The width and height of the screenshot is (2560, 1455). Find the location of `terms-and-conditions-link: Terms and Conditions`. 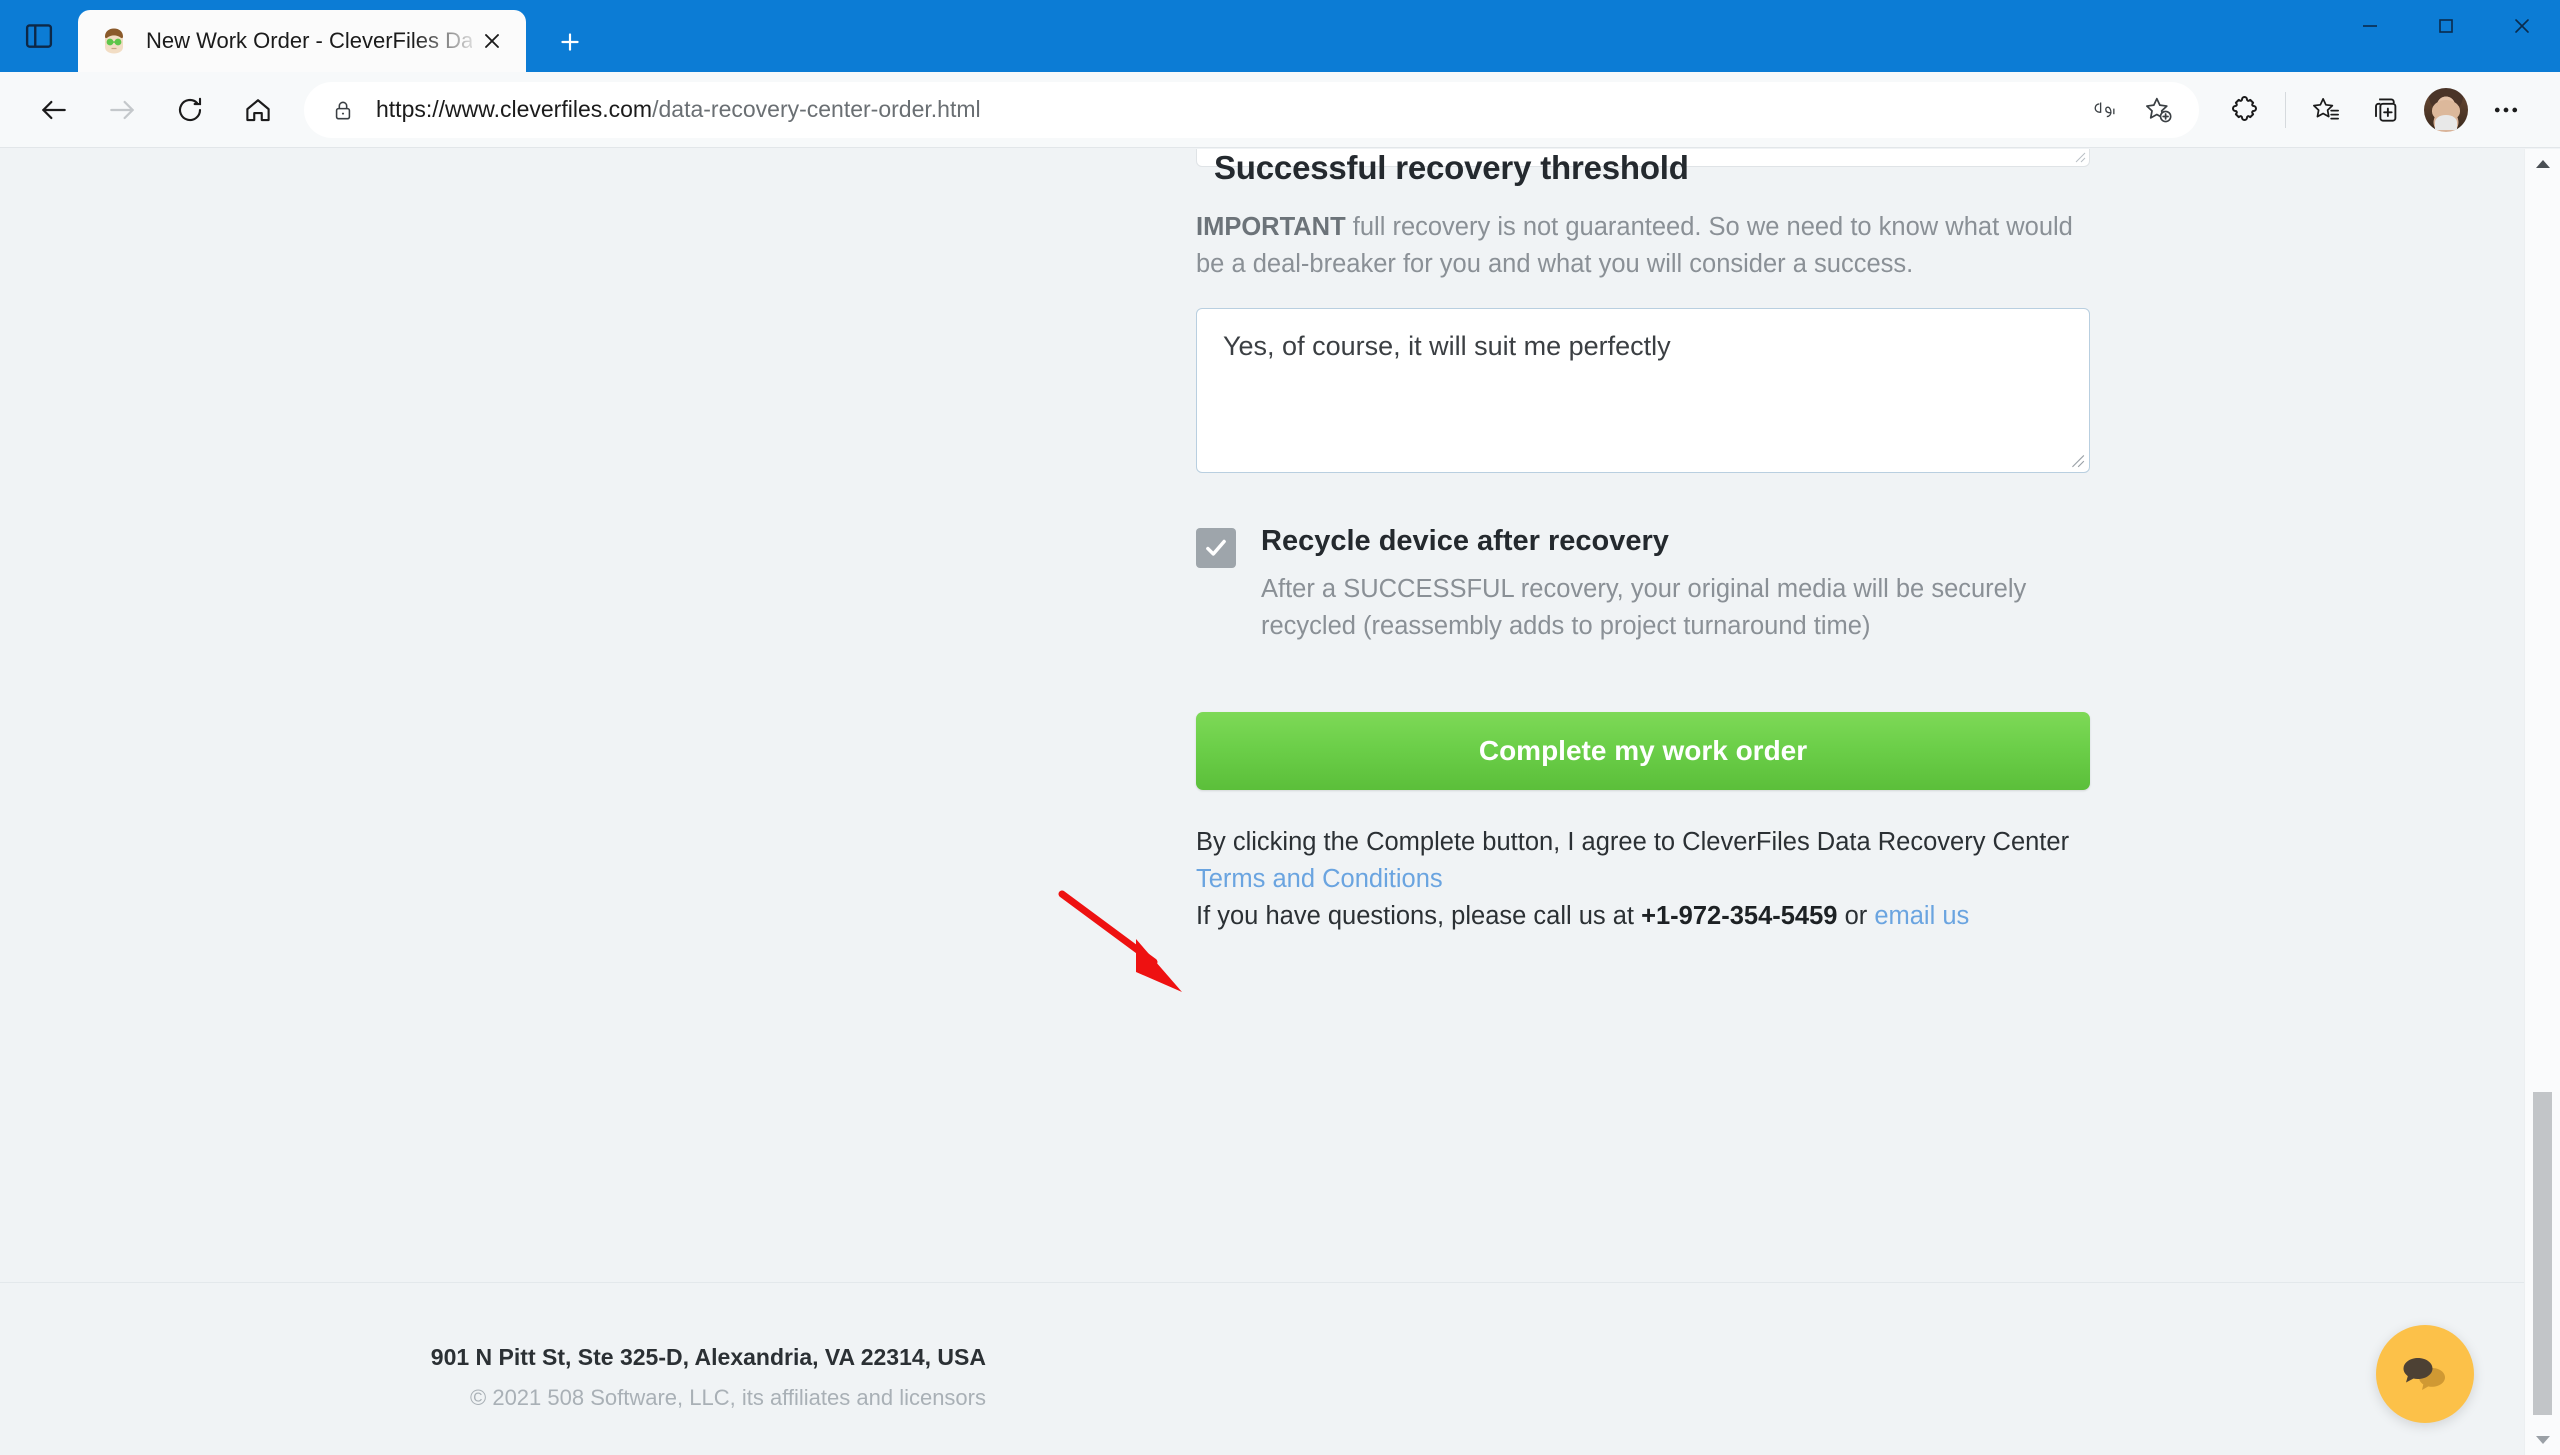

terms-and-conditions-link: Terms and Conditions is located at coordinates (1319, 879).